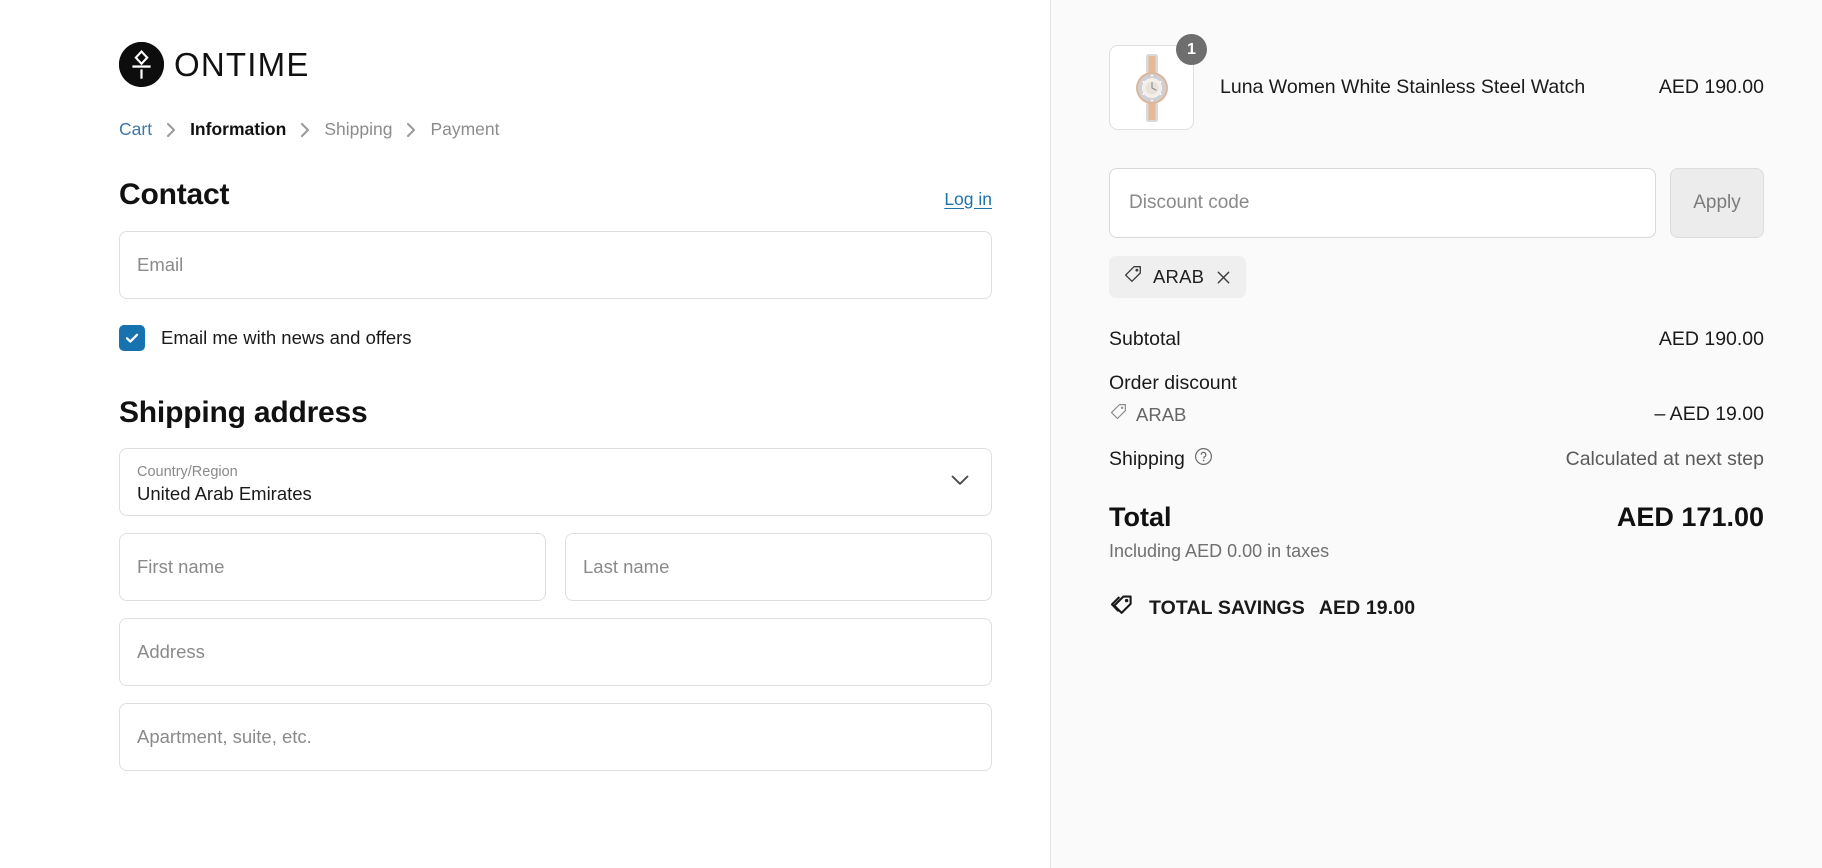 The width and height of the screenshot is (1822, 868). I want to click on address-placeholder: Address, so click(171, 651).